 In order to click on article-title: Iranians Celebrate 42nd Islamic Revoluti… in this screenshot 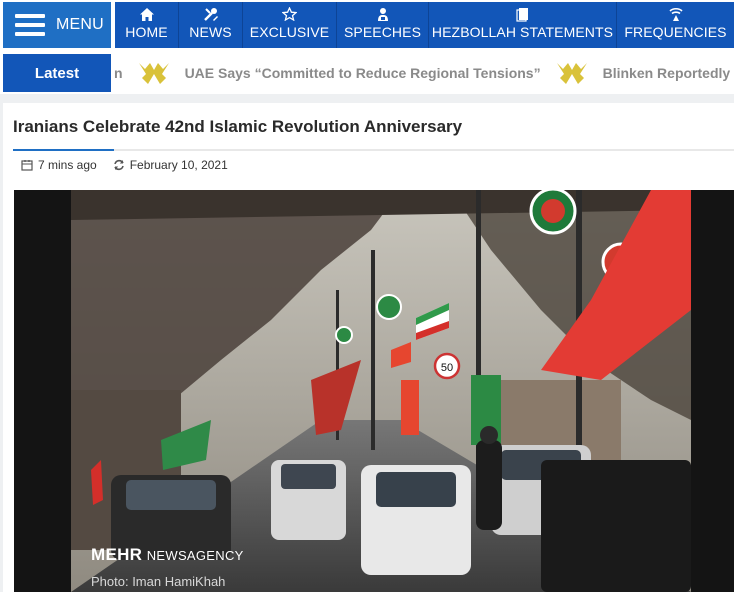, I will do `click(237, 127)`.